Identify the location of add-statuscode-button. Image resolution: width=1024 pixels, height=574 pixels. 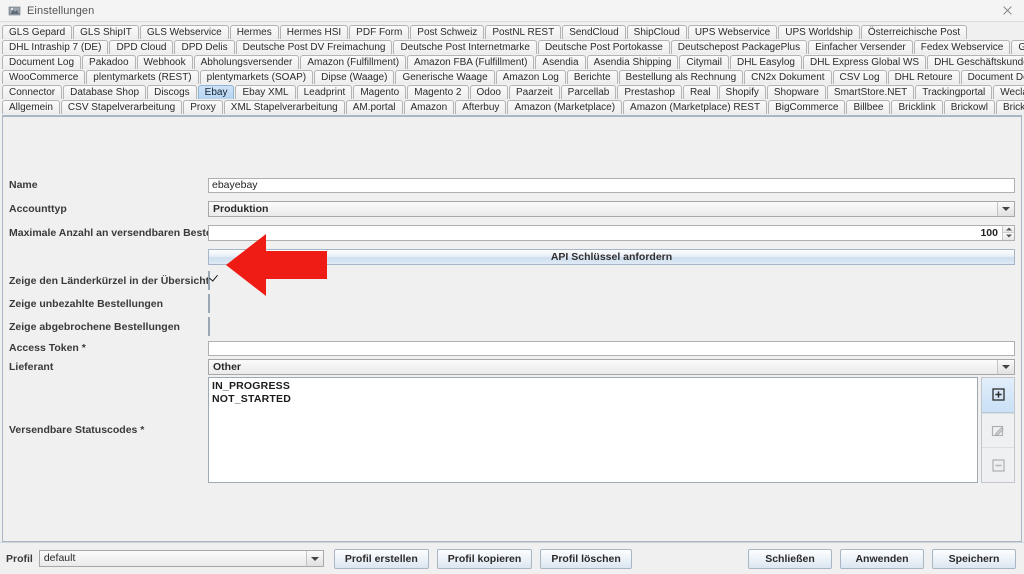
(998, 395).